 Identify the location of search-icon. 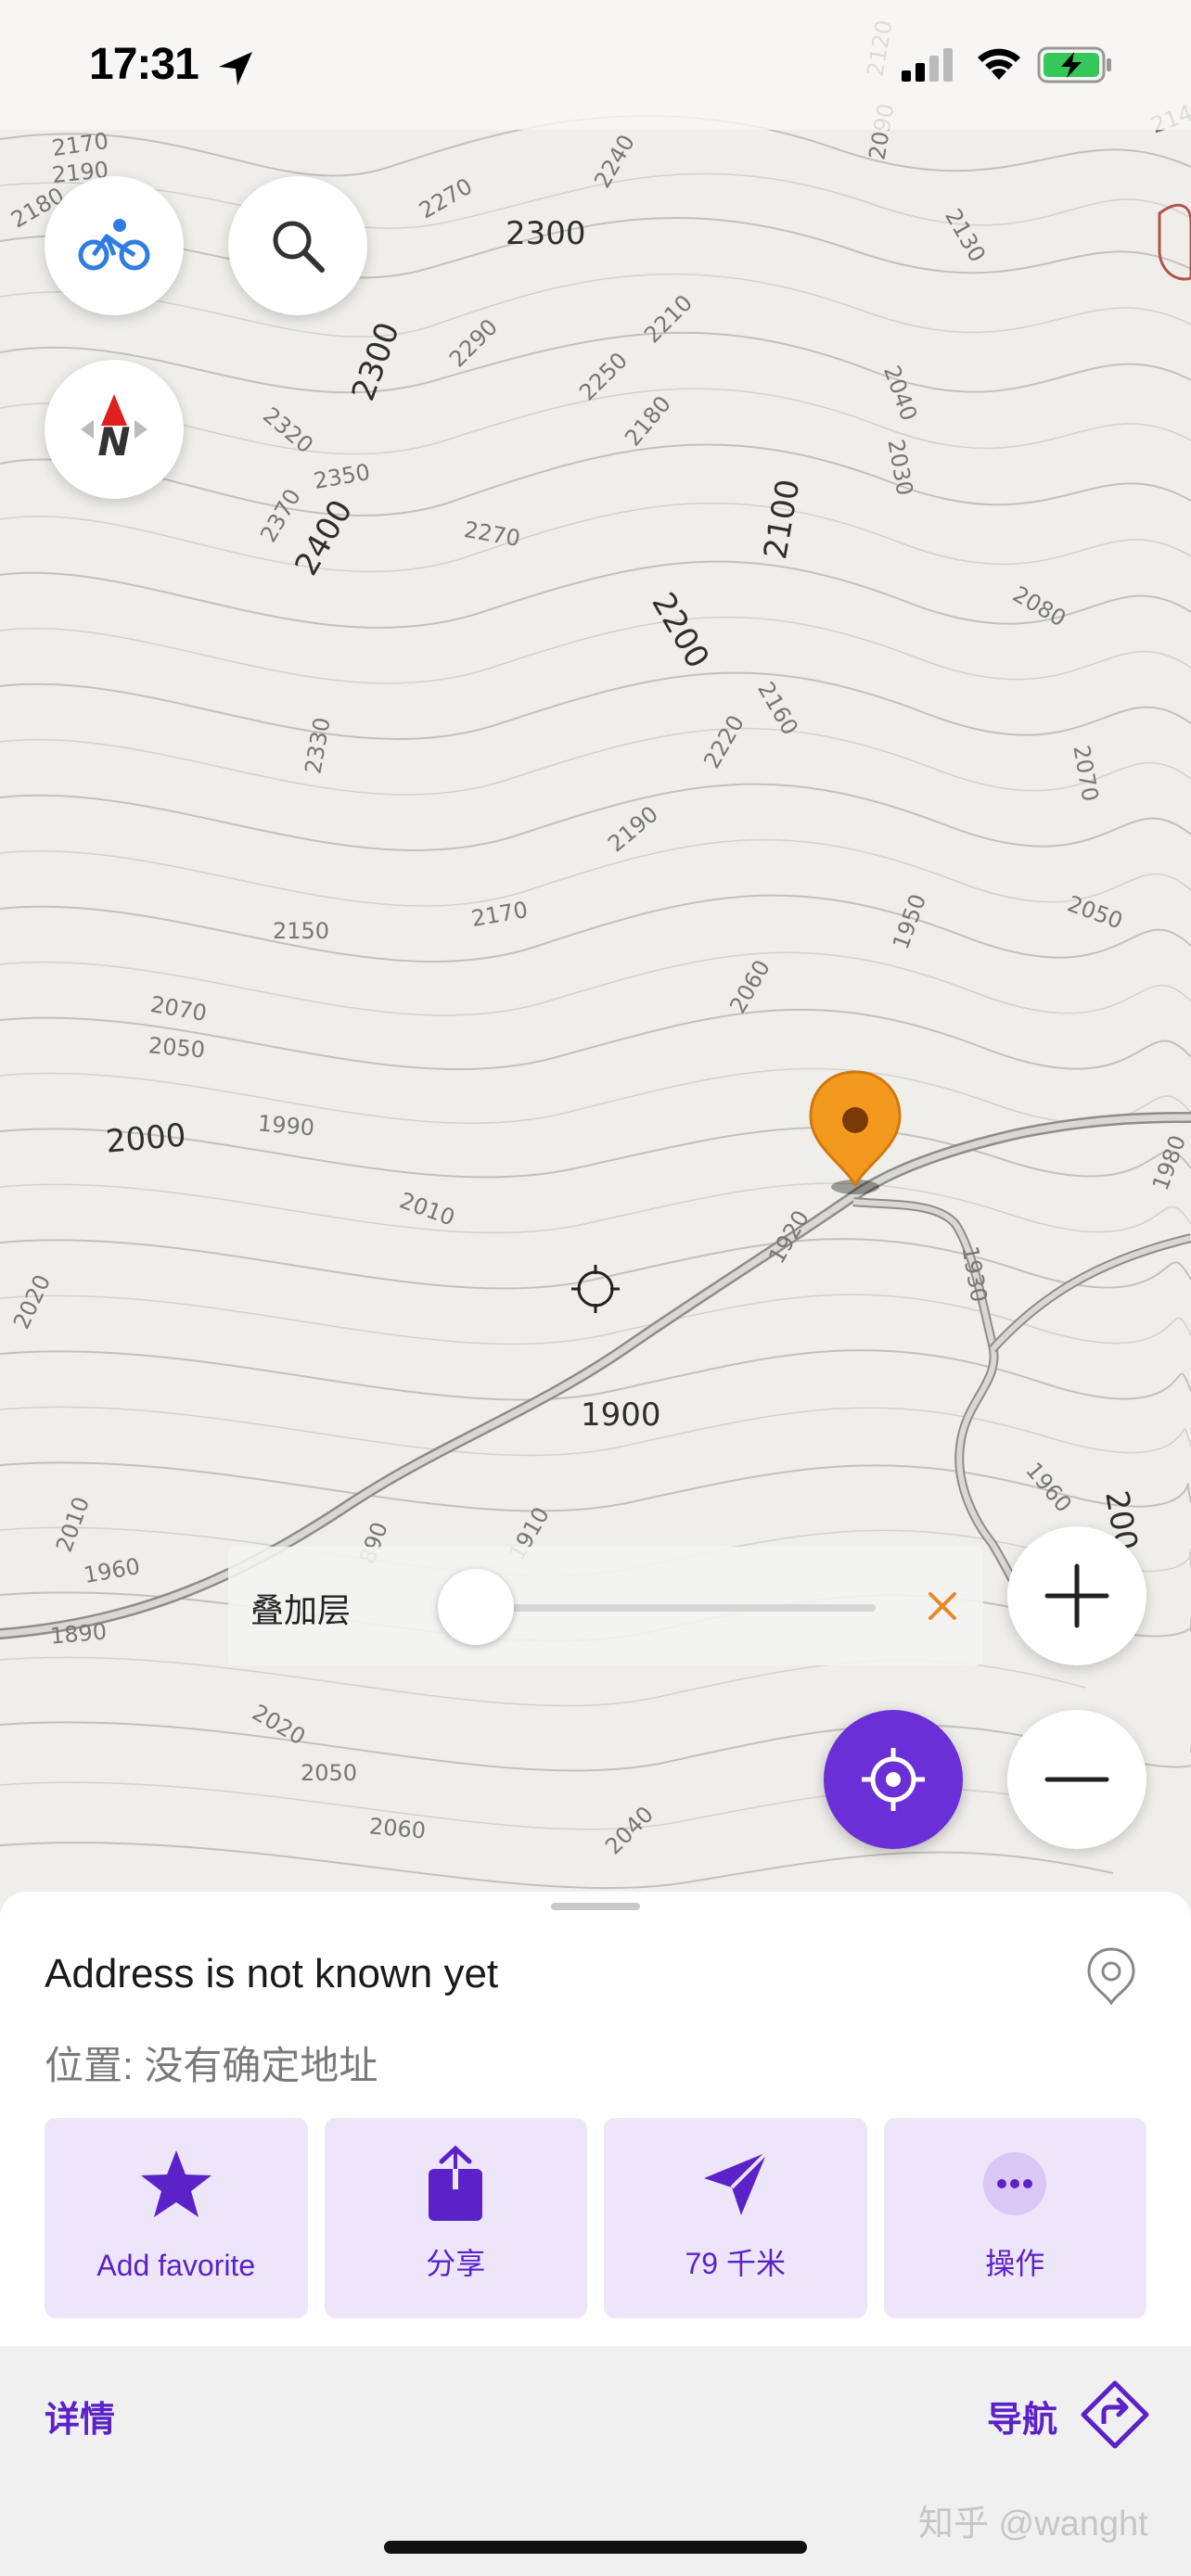
(299, 247).